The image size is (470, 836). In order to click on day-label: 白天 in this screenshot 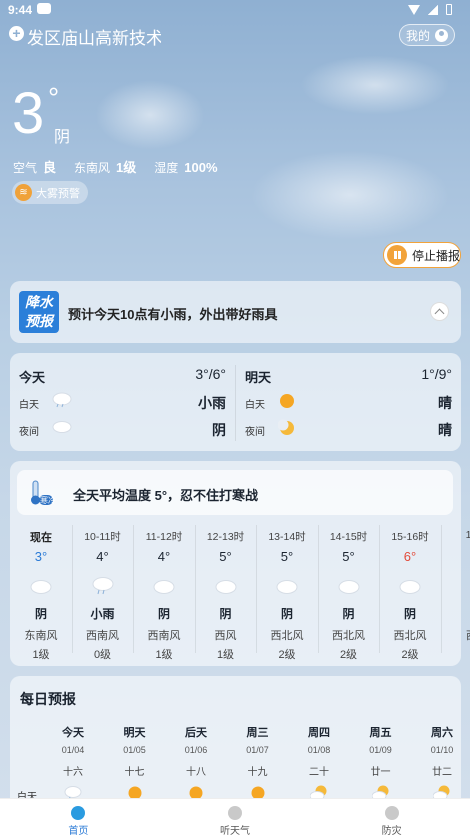, I will do `click(255, 405)`.